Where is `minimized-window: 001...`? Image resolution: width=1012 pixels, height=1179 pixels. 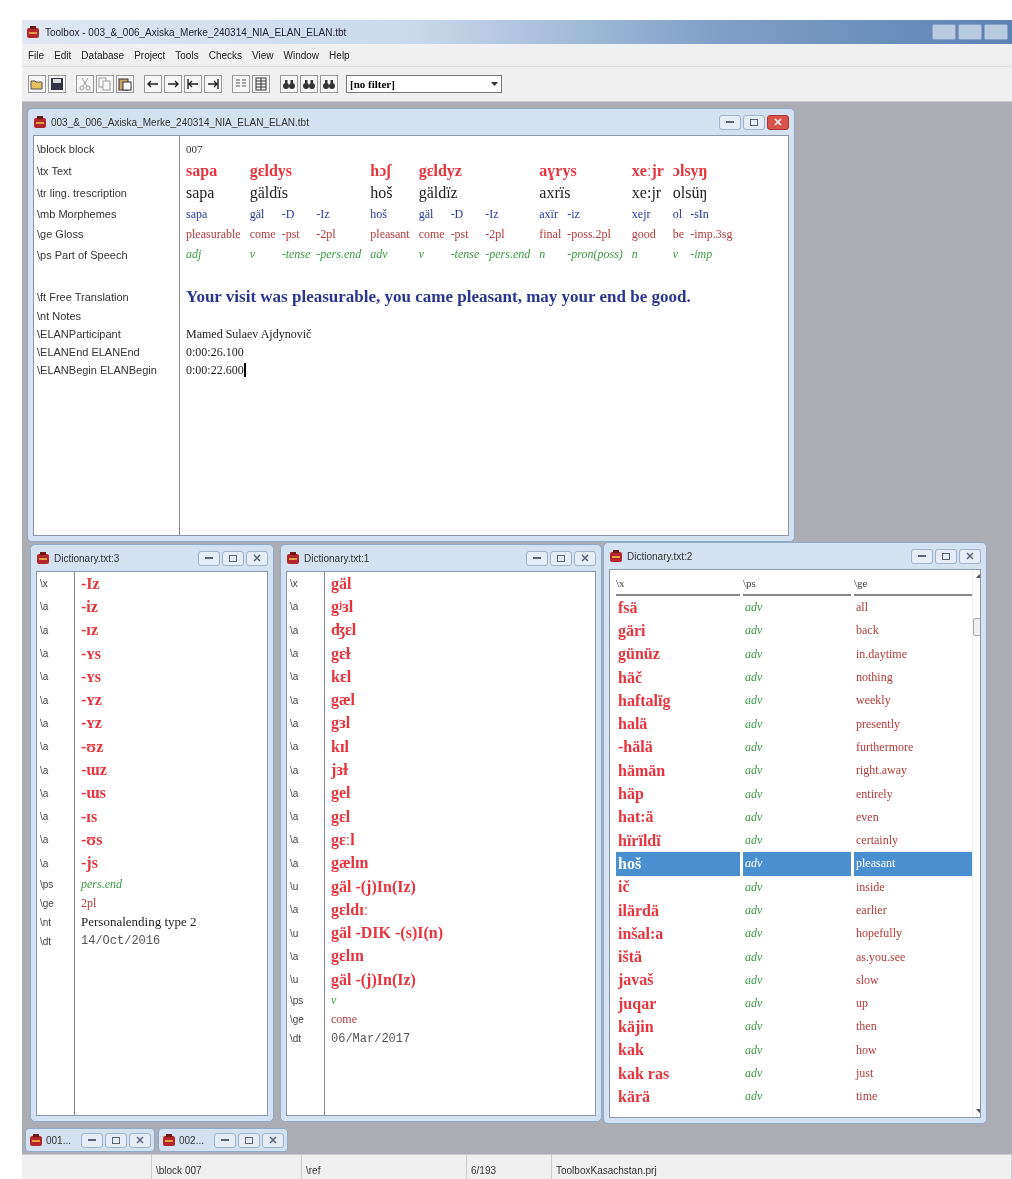 minimized-window: 001... is located at coordinates (90, 1140).